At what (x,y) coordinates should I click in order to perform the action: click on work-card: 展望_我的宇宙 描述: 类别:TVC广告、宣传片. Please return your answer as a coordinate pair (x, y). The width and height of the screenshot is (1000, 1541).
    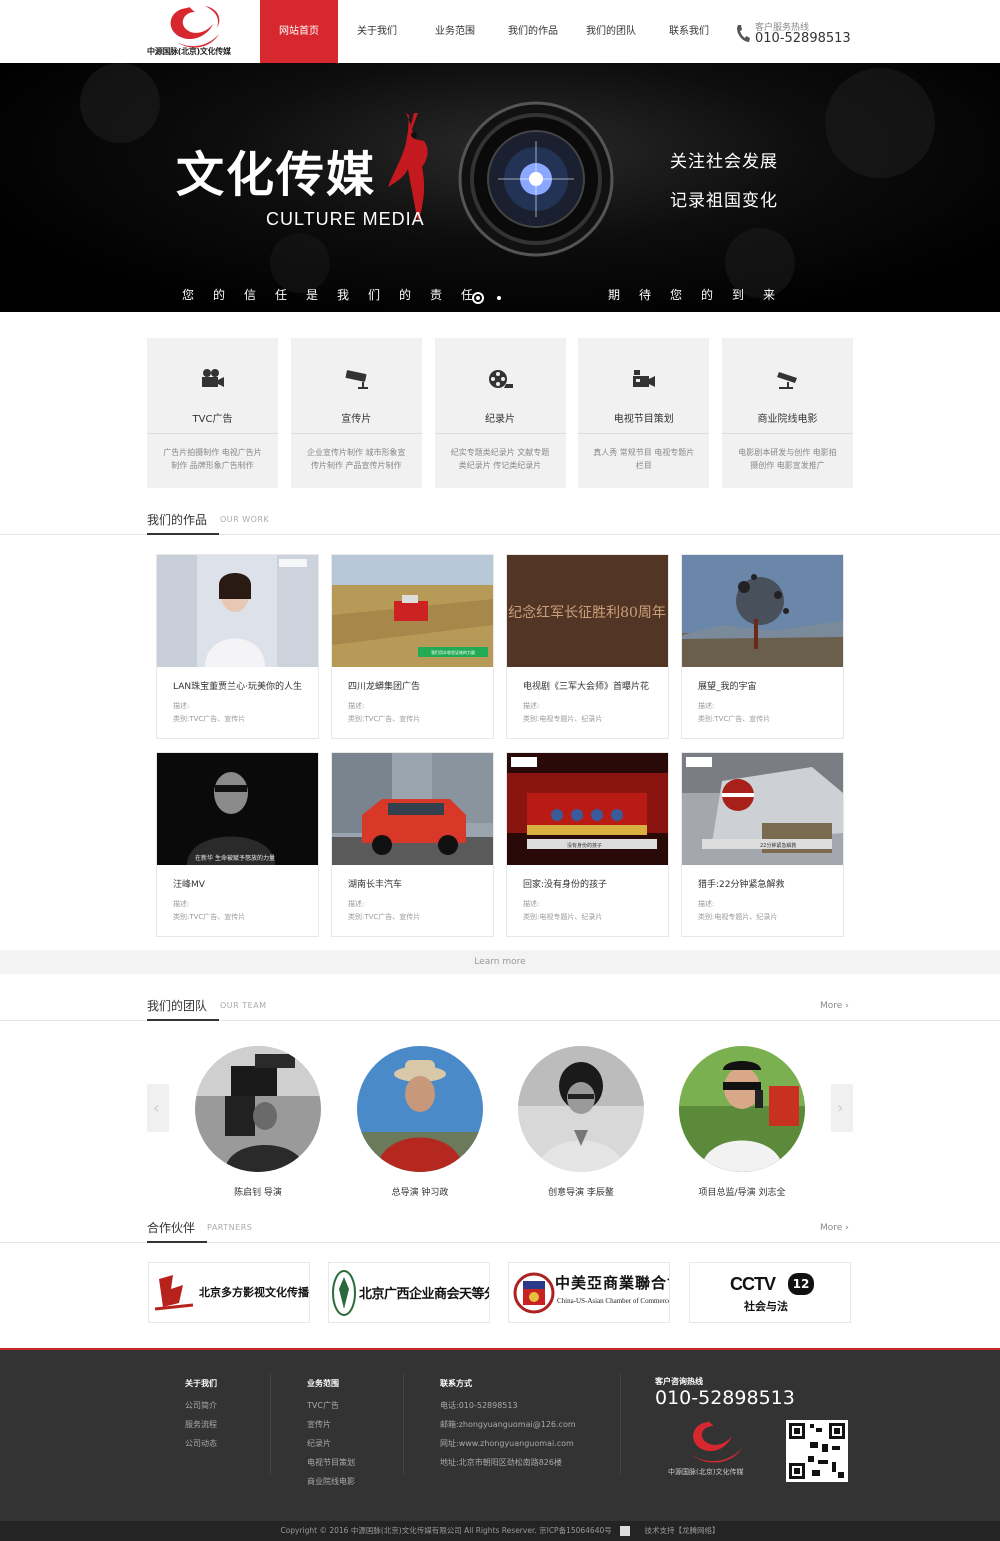
    Looking at the image, I should click on (762, 646).